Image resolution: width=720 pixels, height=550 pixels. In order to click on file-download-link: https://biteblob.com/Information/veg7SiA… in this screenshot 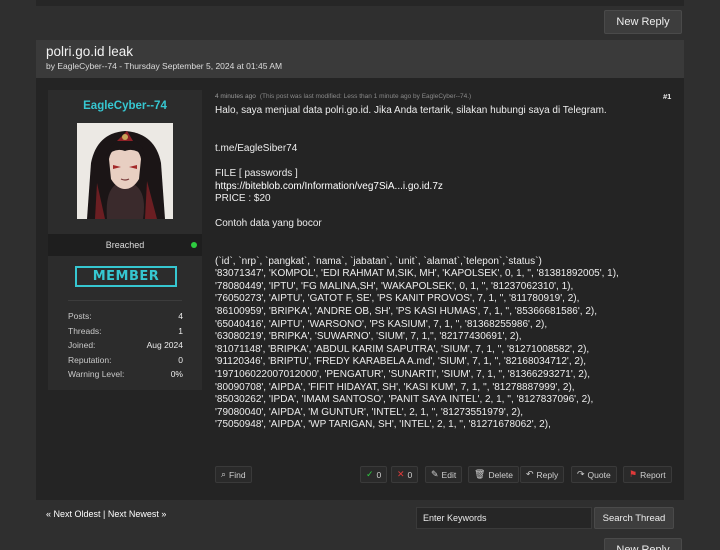, I will do `click(445, 187)`.